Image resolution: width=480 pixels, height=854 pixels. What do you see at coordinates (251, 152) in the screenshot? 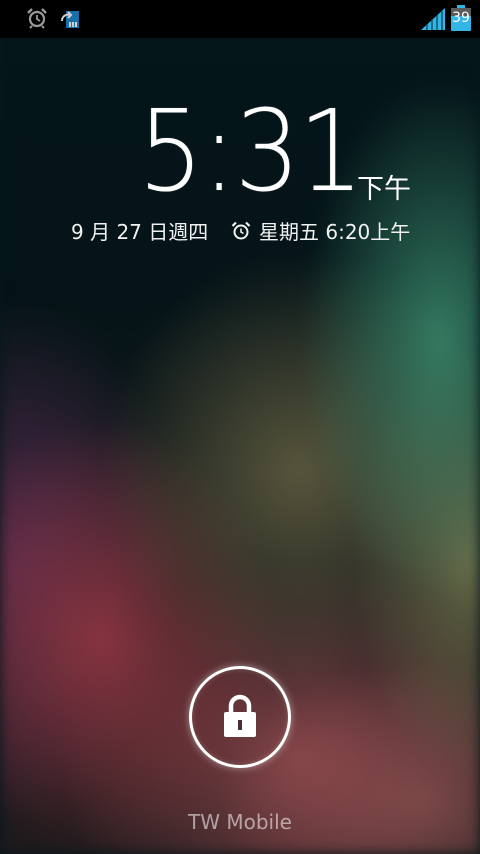
I see `clock-time: 5:31` at bounding box center [251, 152].